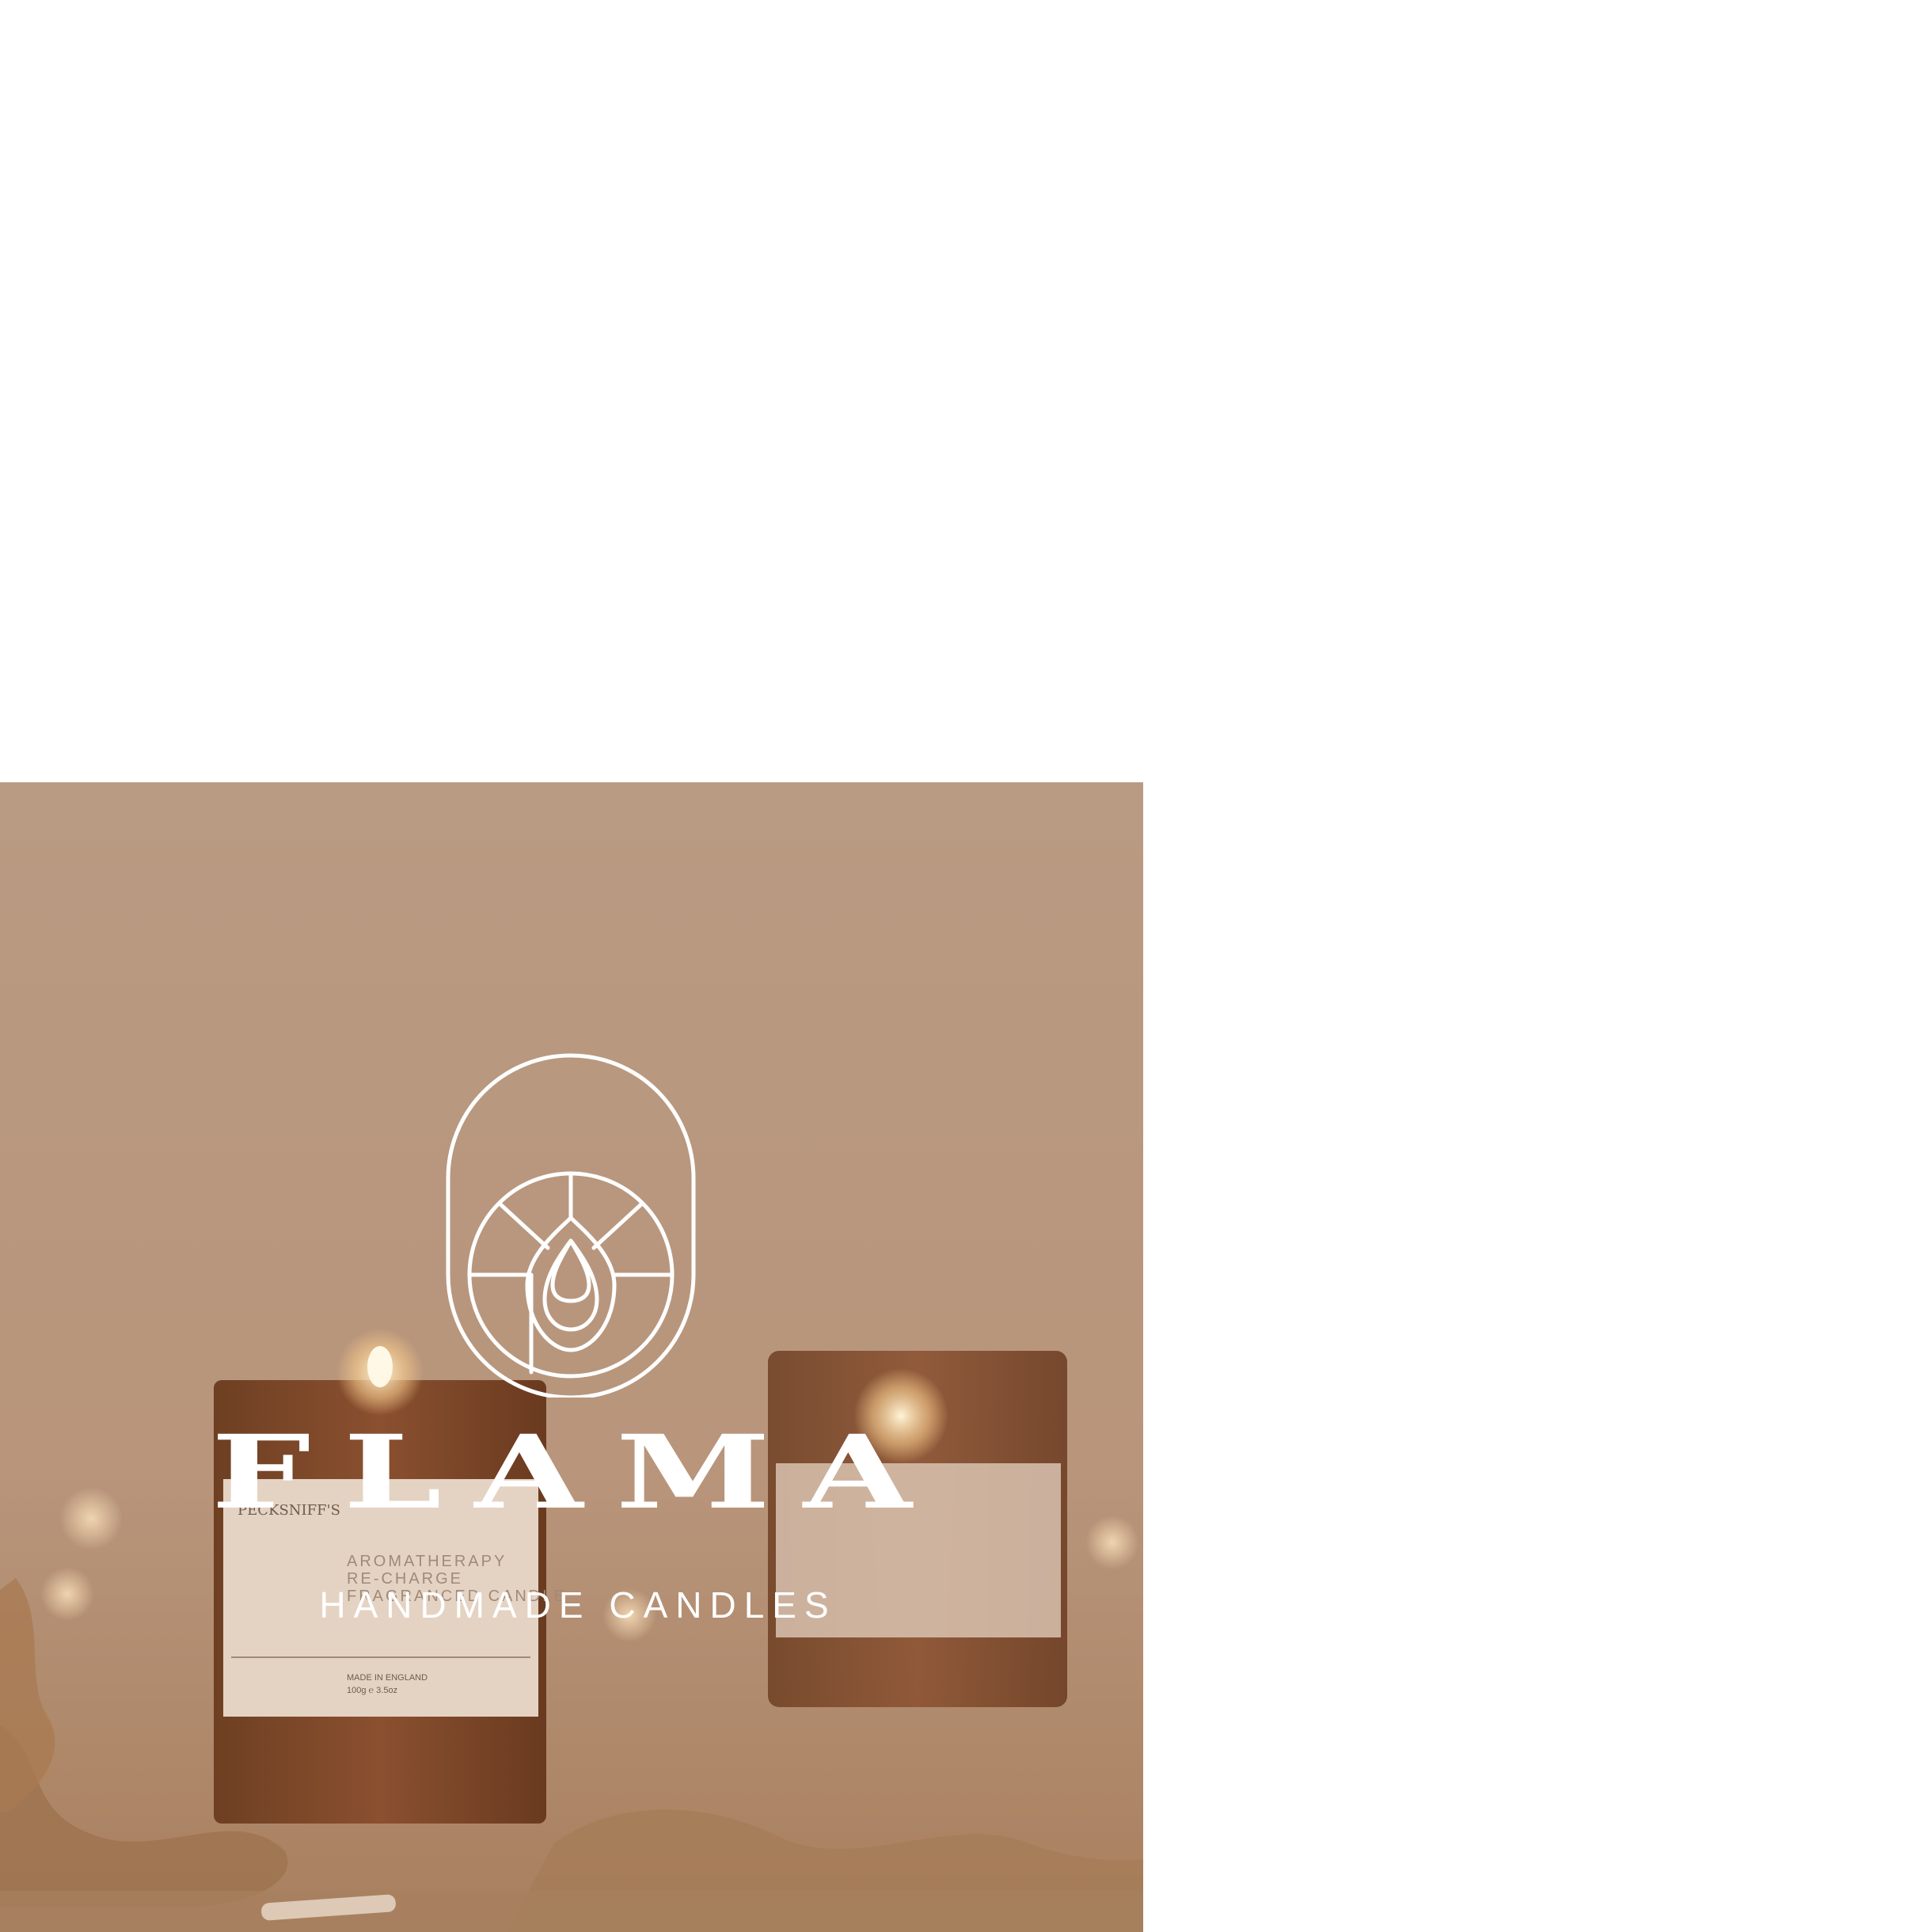 This screenshot has width=1923, height=1932. I want to click on brand-name: FLAMA, so click(578, 1473).